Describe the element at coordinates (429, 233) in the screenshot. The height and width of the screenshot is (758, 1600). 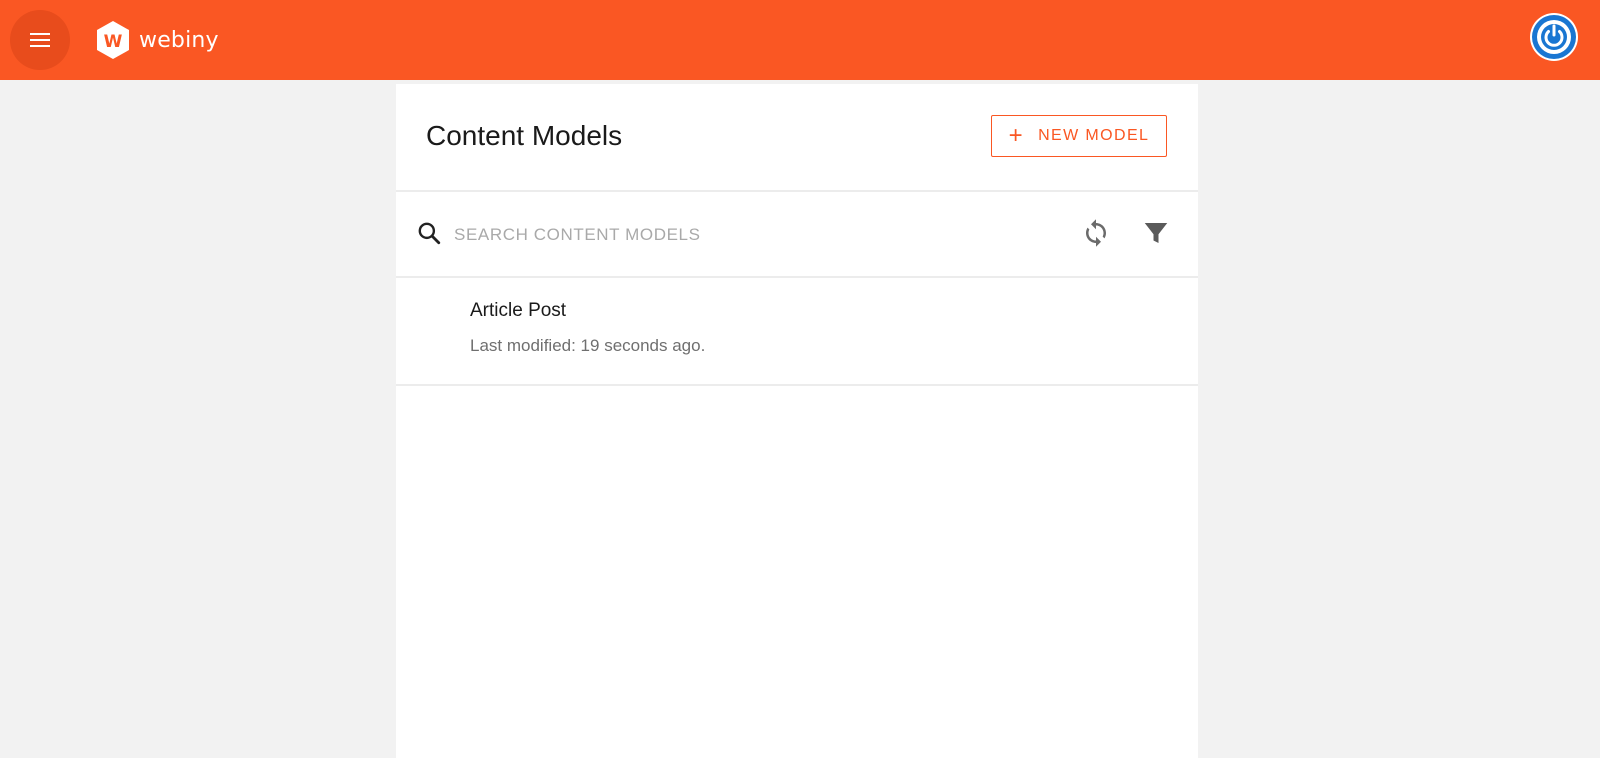
I see `search-icon` at that location.